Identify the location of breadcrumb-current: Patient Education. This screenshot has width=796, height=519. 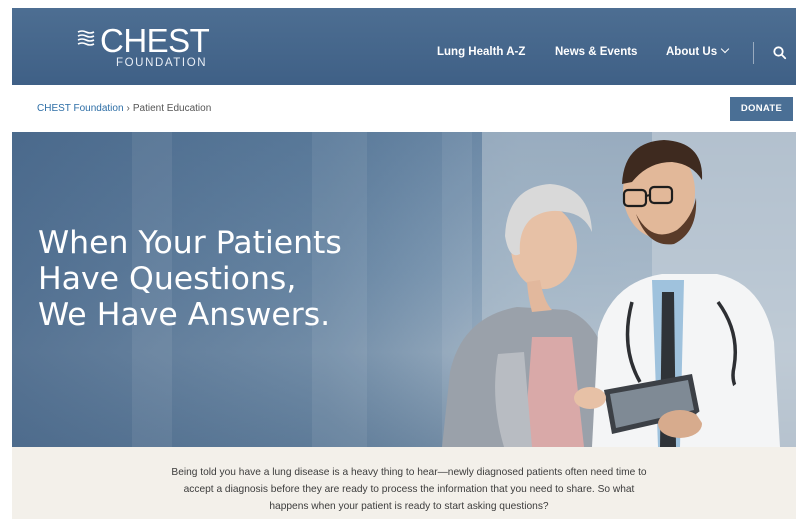
(172, 108).